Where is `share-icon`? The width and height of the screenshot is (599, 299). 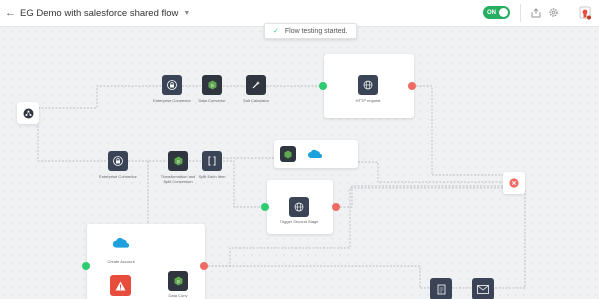 share-icon is located at coordinates (28, 113).